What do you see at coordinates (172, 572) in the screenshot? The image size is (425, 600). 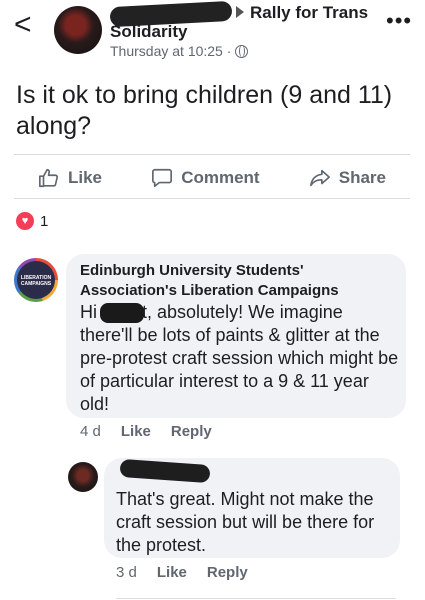 I see `reply-like-button: Like` at bounding box center [172, 572].